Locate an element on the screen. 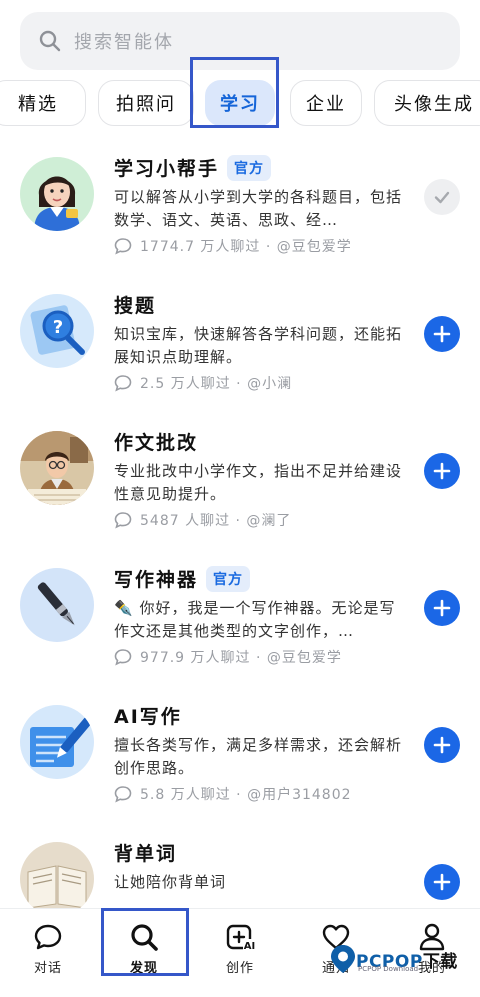 This screenshot has width=480, height=997. added-button is located at coordinates (442, 197).